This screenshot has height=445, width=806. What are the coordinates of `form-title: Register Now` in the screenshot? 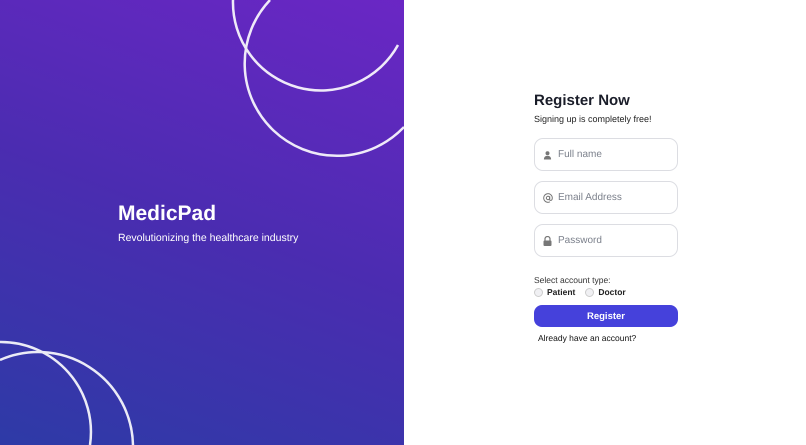 It's located at (582, 100).